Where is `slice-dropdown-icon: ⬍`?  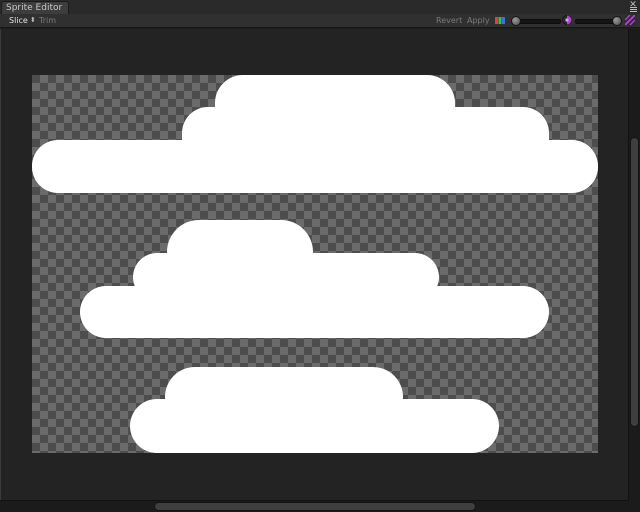
slice-dropdown-icon: ⬍ is located at coordinates (33, 20).